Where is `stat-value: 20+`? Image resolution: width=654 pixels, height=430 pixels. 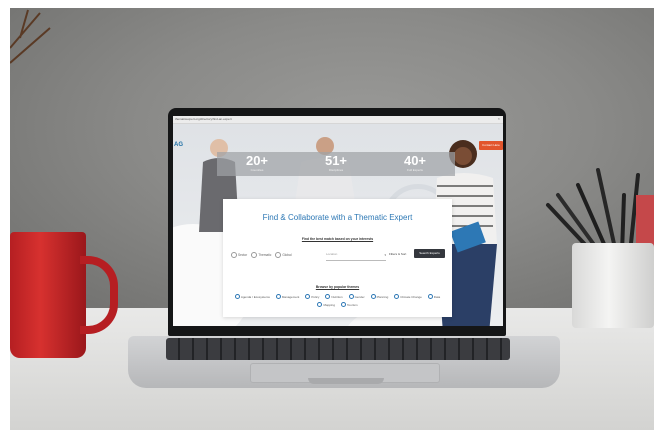 stat-value: 20+ is located at coordinates (257, 160).